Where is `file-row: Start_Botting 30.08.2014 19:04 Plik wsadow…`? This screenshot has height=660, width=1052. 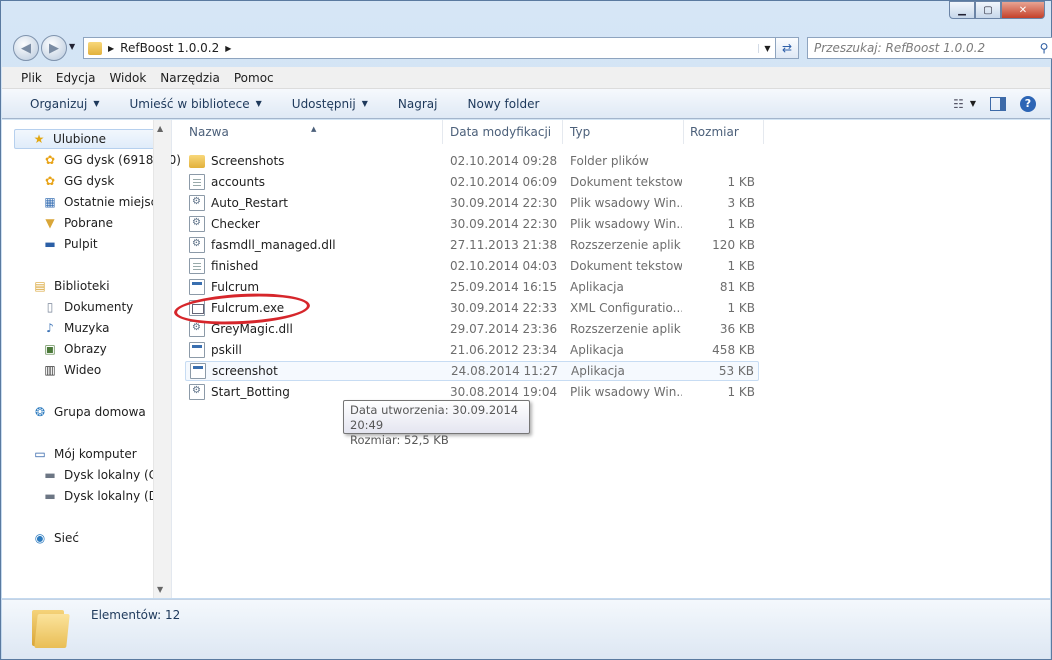 file-row: Start_Botting 30.08.2014 19:04 Plik wsadow… is located at coordinates (472, 392).